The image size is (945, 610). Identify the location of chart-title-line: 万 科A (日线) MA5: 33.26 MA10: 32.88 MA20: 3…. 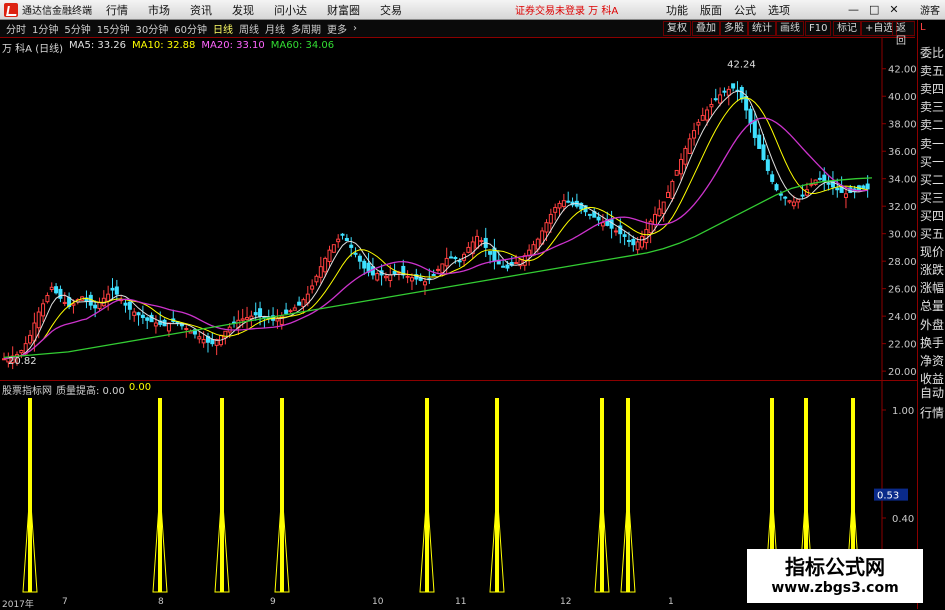
(167, 47).